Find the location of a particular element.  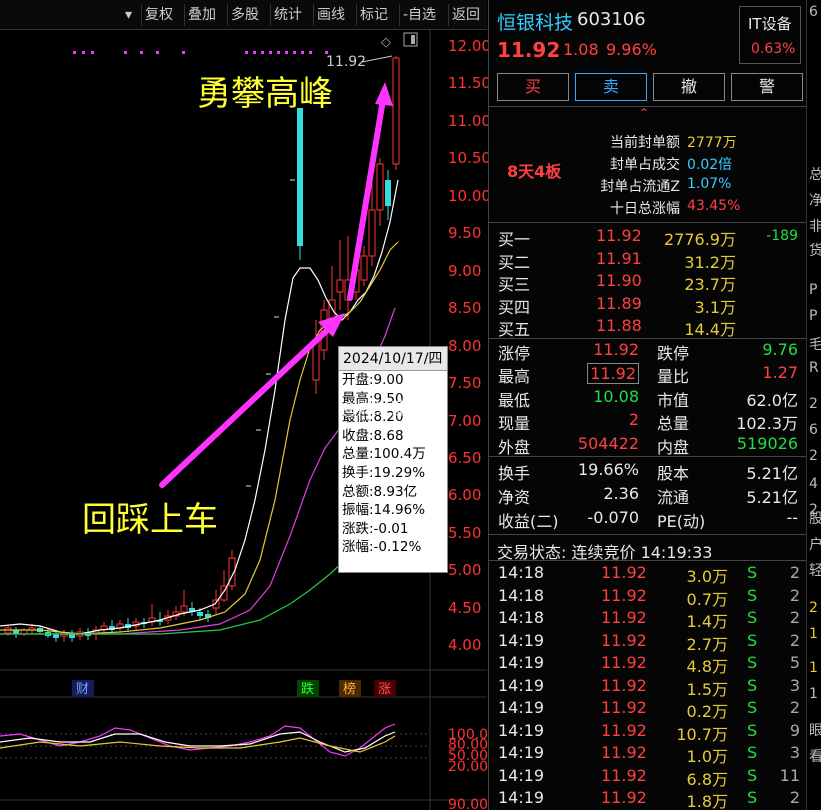

price-axis-tick: 7.50 is located at coordinates (465, 383).